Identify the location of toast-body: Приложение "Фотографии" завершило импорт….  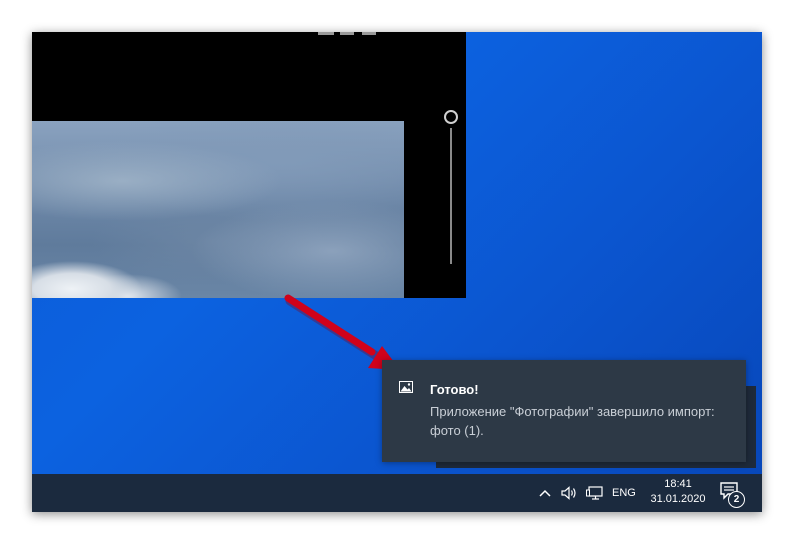
(572, 421).